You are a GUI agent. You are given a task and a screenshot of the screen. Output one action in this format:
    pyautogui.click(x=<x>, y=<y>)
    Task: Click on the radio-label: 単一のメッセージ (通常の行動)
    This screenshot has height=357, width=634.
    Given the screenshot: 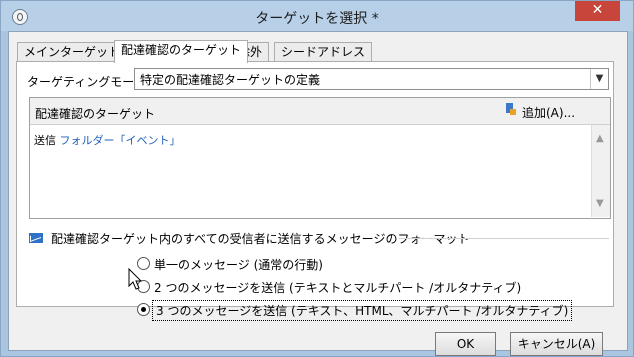 What is the action you would take?
    pyautogui.click(x=238, y=265)
    